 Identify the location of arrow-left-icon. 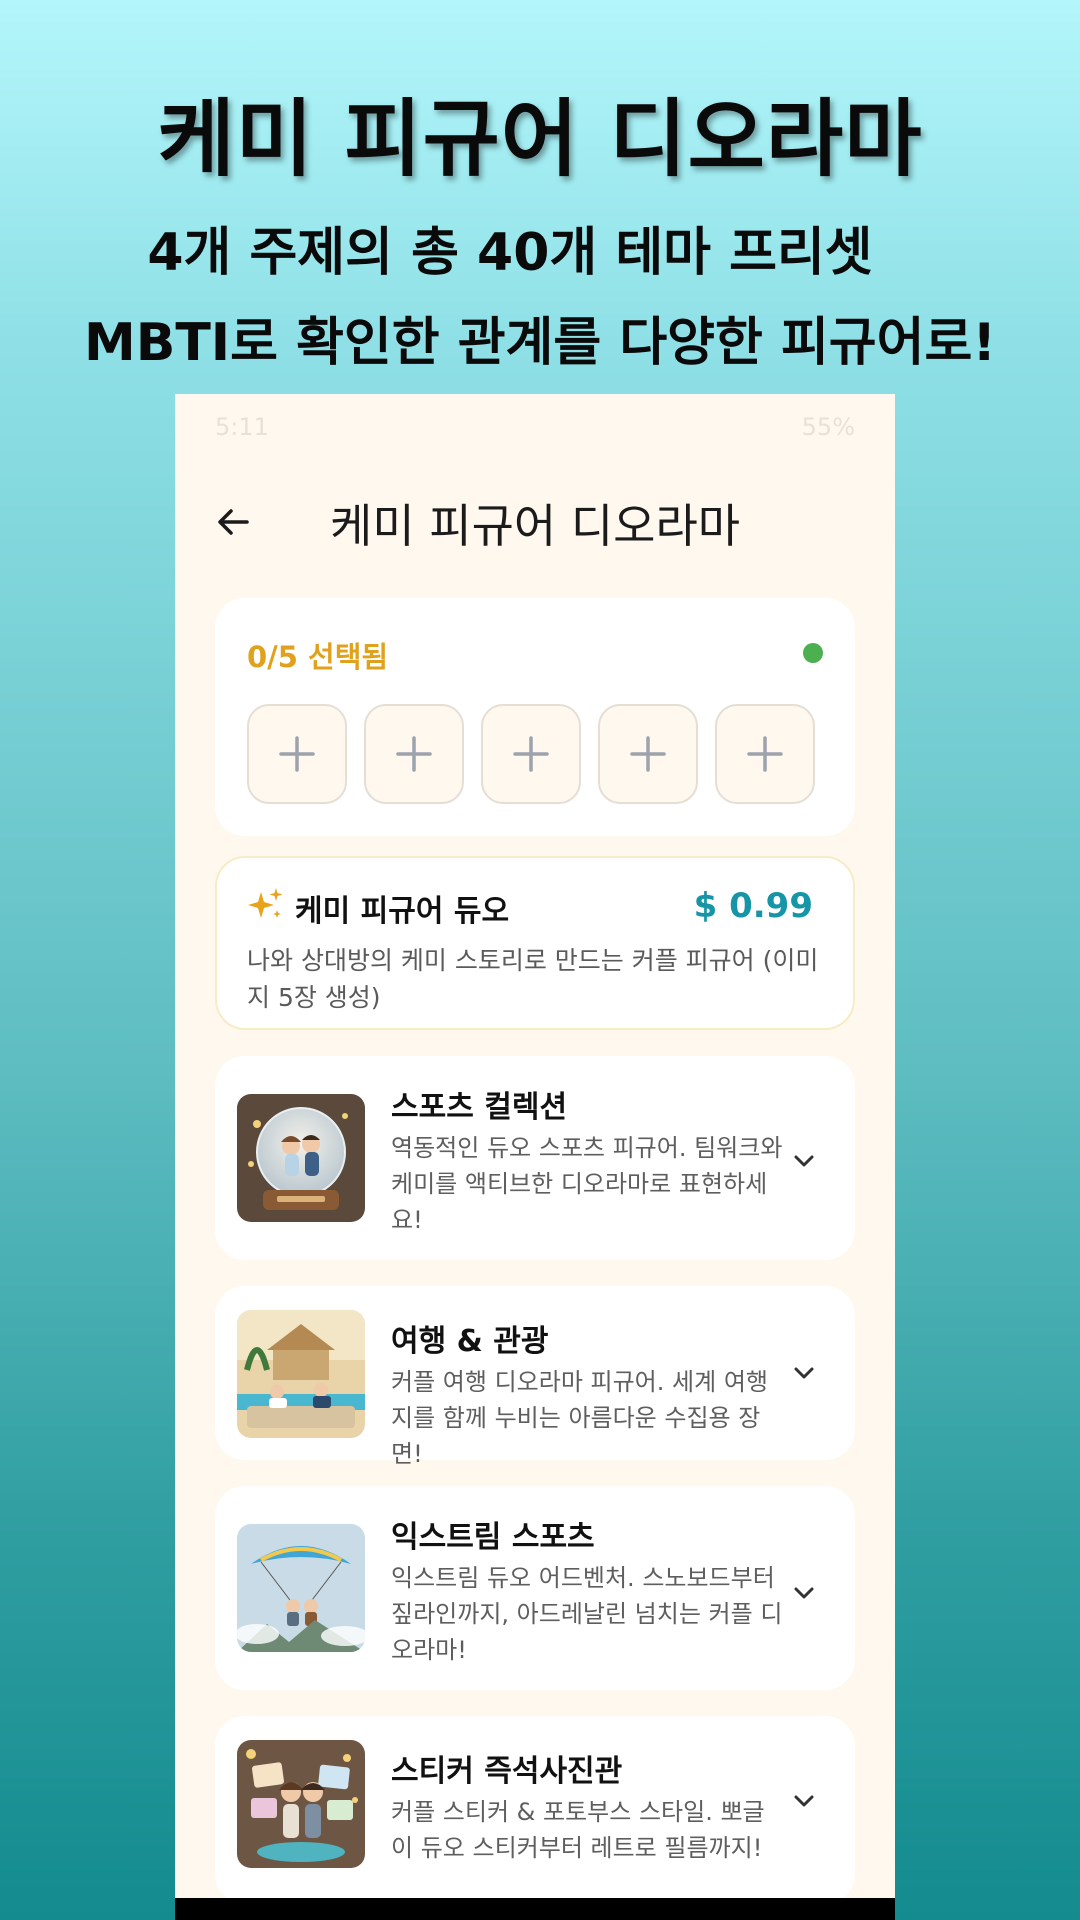
(233, 522).